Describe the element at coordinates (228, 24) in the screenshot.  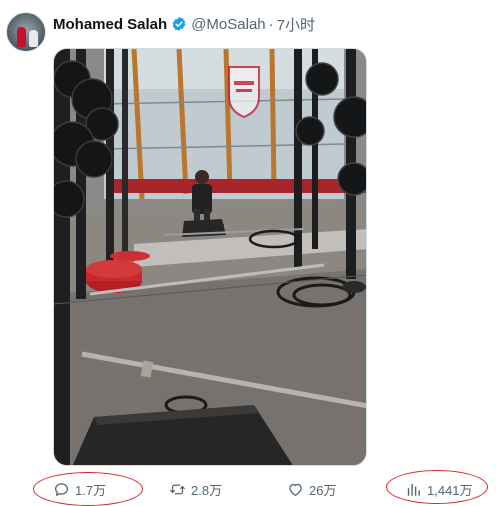
I see `author-handle: @MoSalah` at that location.